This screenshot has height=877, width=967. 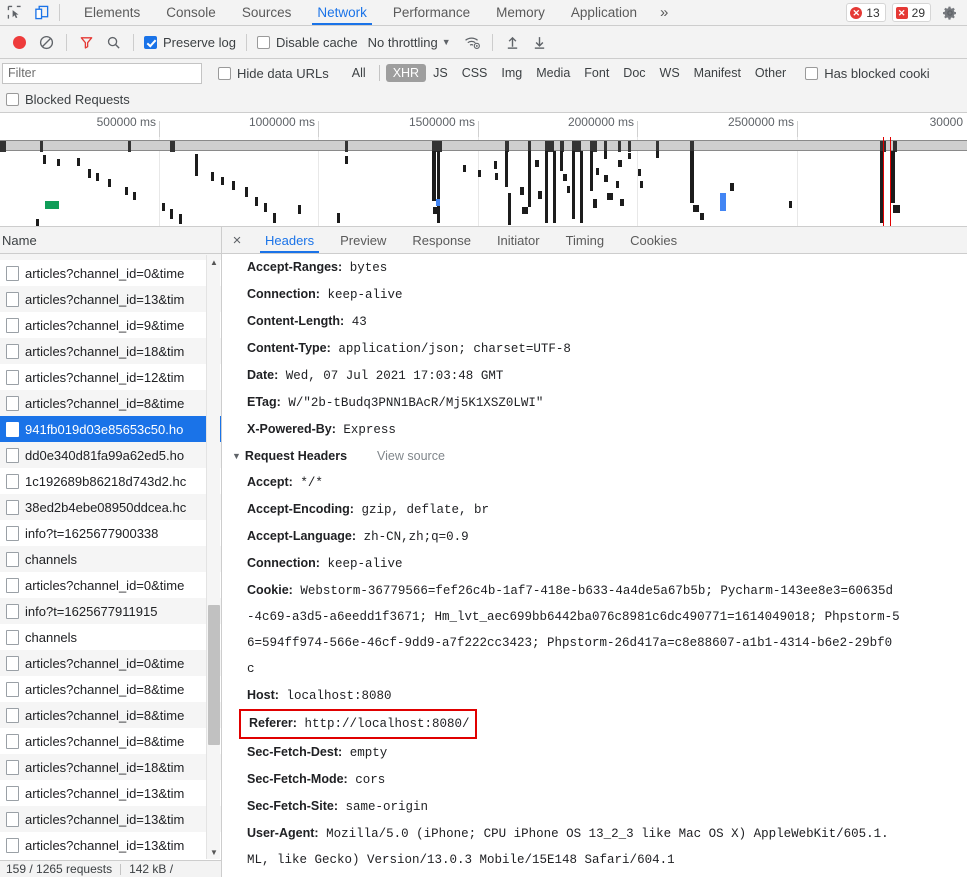 I want to click on hide-data-urls-checkbox: Hide data URLs, so click(x=273, y=73).